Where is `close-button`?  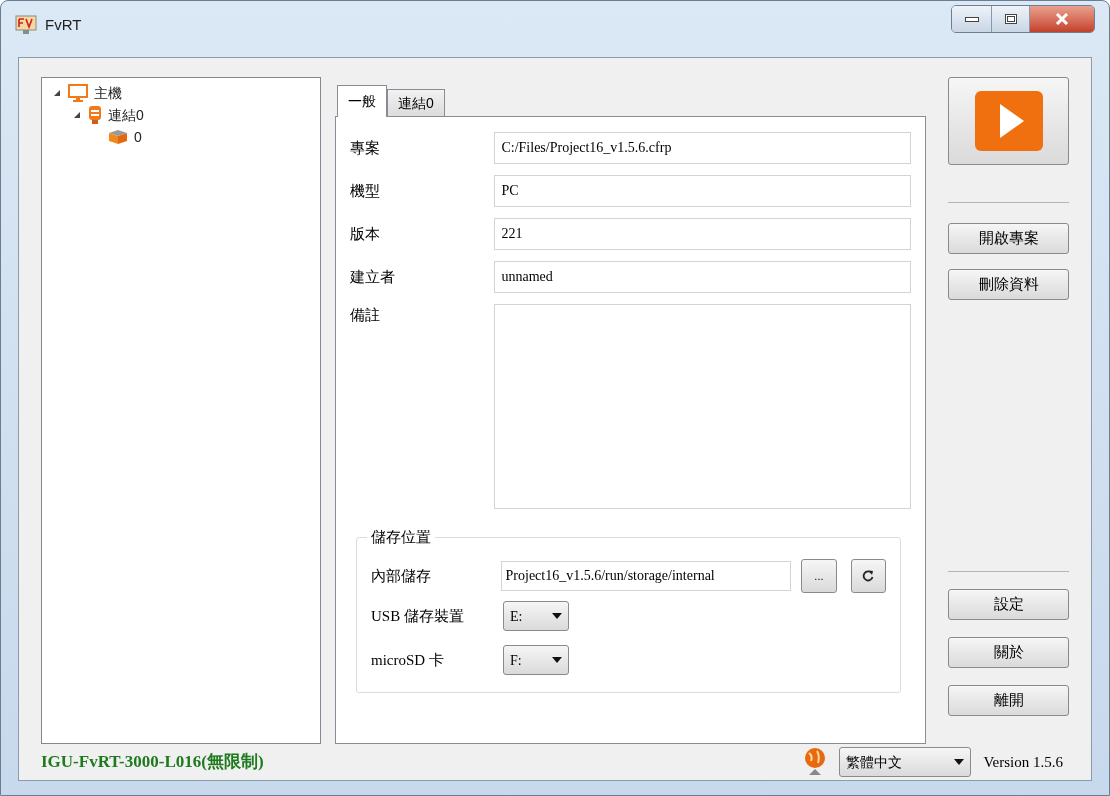 close-button is located at coordinates (1062, 19).